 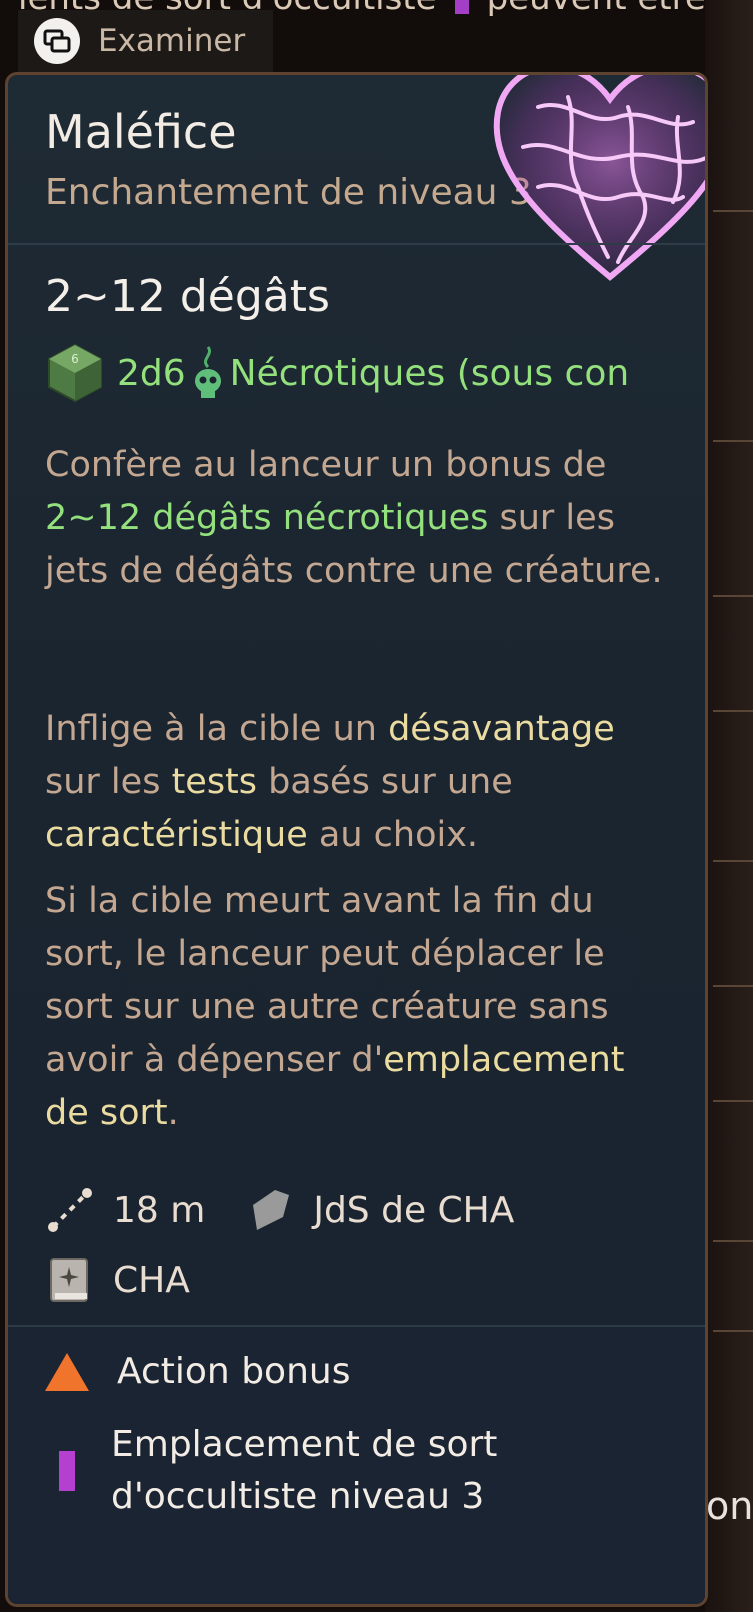 I want to click on examine-label: Examiner, so click(x=172, y=41).